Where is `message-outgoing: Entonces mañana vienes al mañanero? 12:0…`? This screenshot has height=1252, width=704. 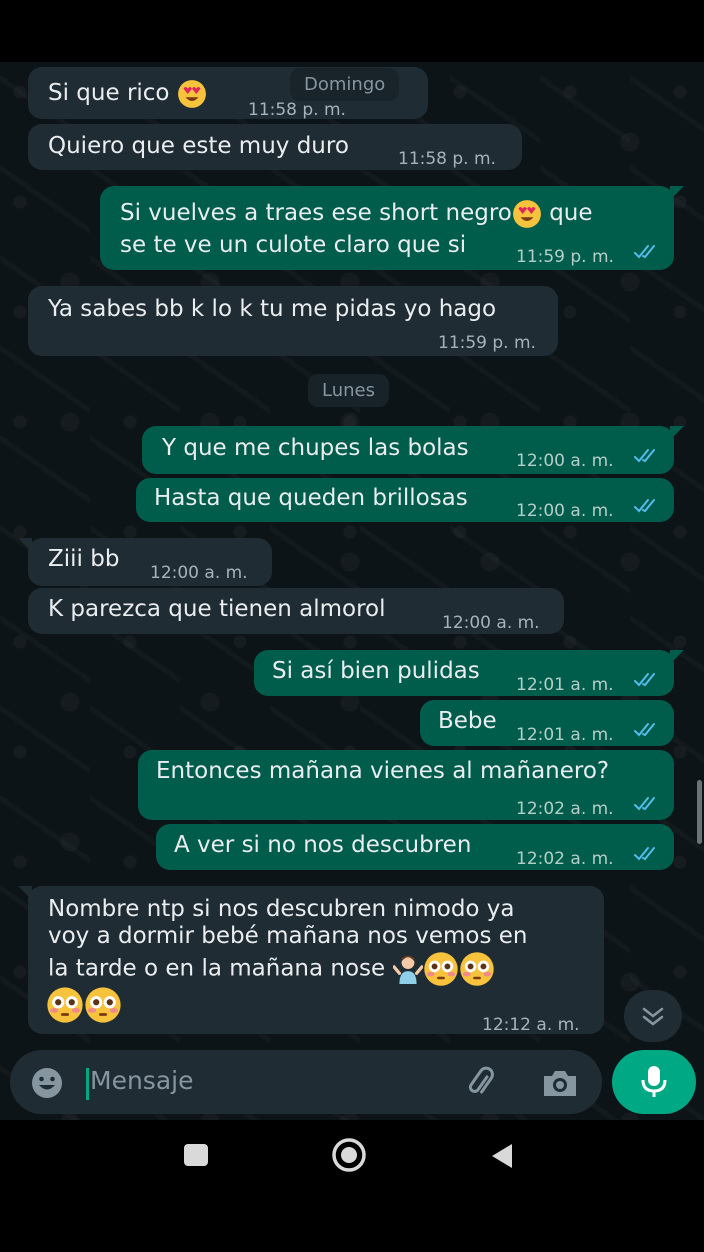 message-outgoing: Entonces mañana vienes al mañanero? 12:0… is located at coordinates (406, 785).